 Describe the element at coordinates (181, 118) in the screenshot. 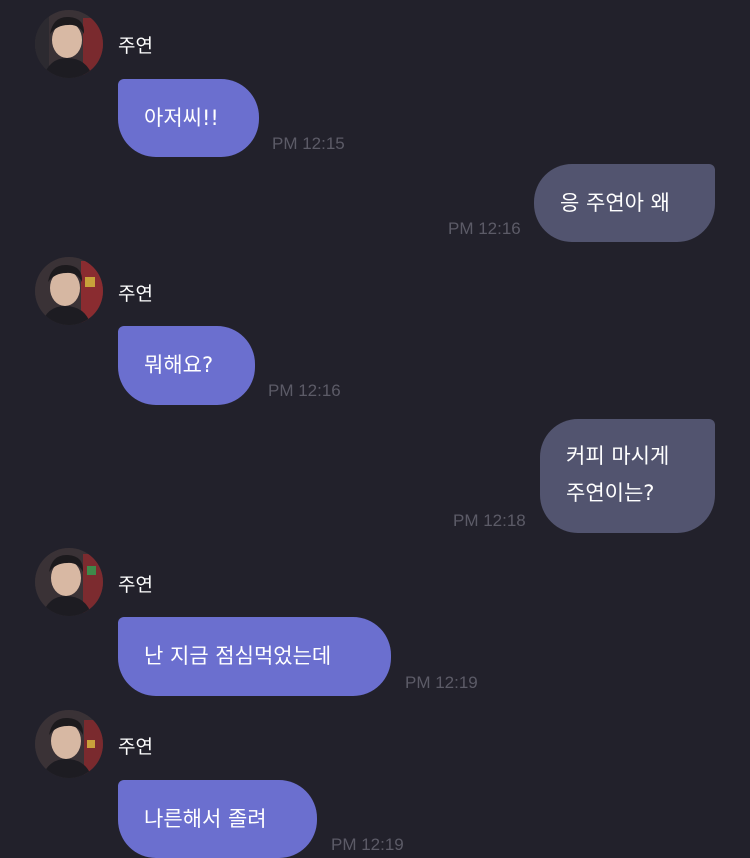

I see `message-text: 아저씨!!` at that location.